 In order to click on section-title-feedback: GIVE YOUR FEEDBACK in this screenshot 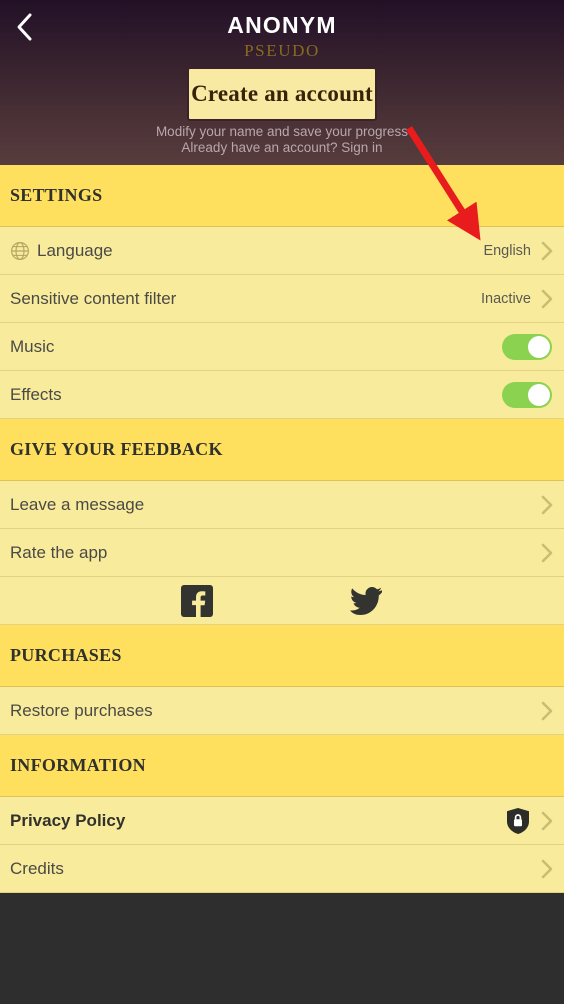, I will do `click(116, 449)`.